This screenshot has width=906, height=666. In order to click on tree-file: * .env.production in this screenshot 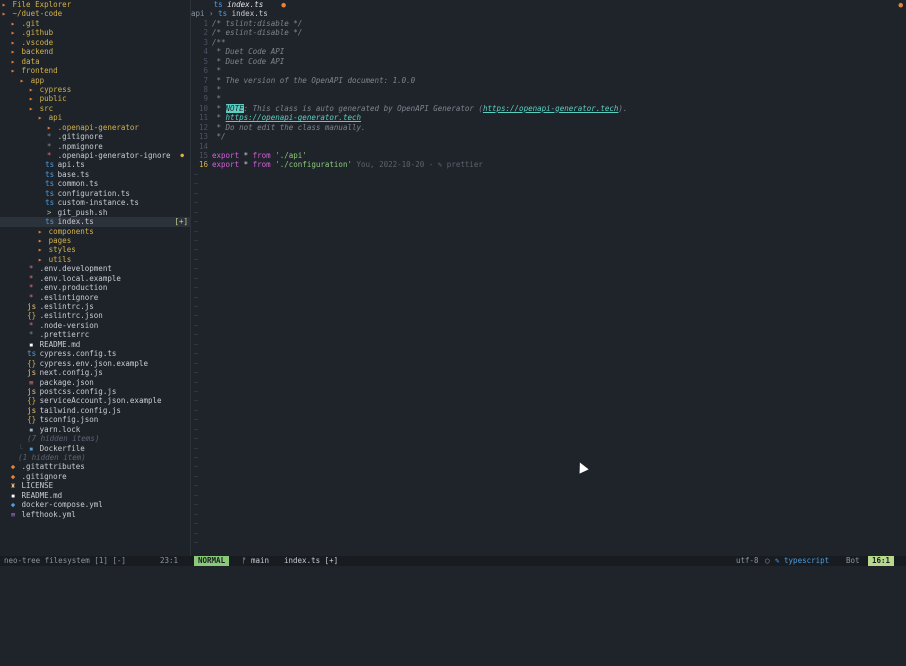, I will do `click(95, 287)`.